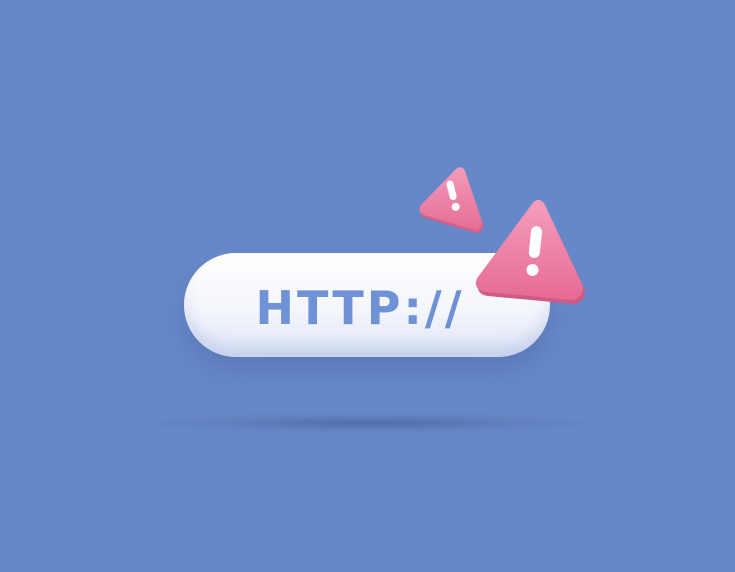 Image resolution: width=735 pixels, height=572 pixels. What do you see at coordinates (370, 423) in the screenshot?
I see `ground-shadow` at bounding box center [370, 423].